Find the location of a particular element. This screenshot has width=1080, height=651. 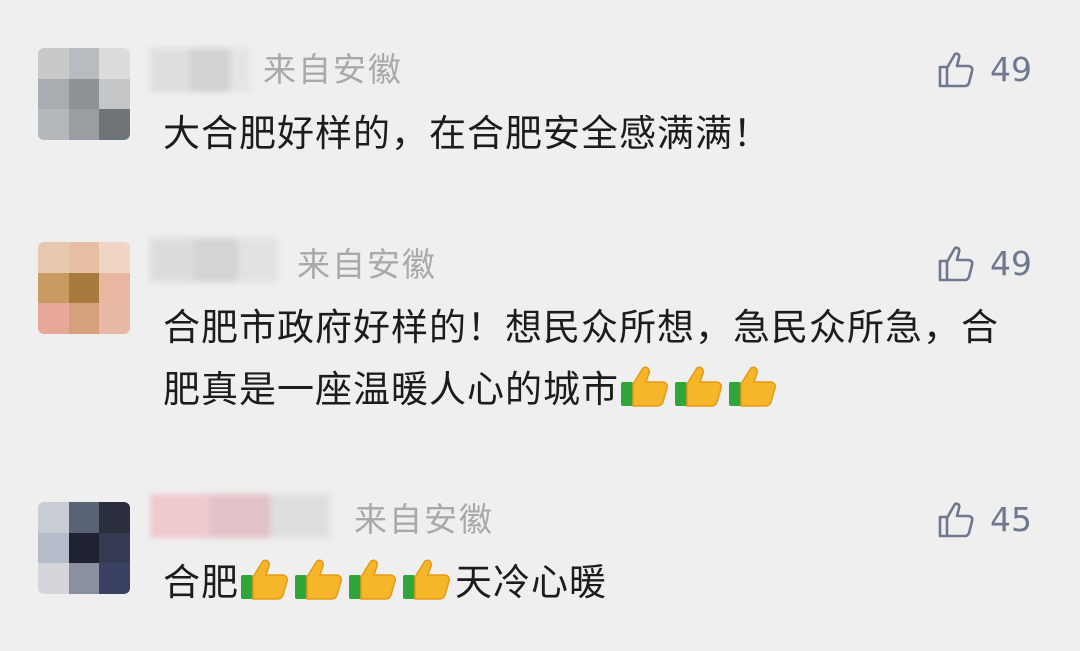

comment-text-content: 合肥市政府好样的！想民众所想，急民众所急，合肥真是一座温暖人心的城市 is located at coordinates (581, 358).